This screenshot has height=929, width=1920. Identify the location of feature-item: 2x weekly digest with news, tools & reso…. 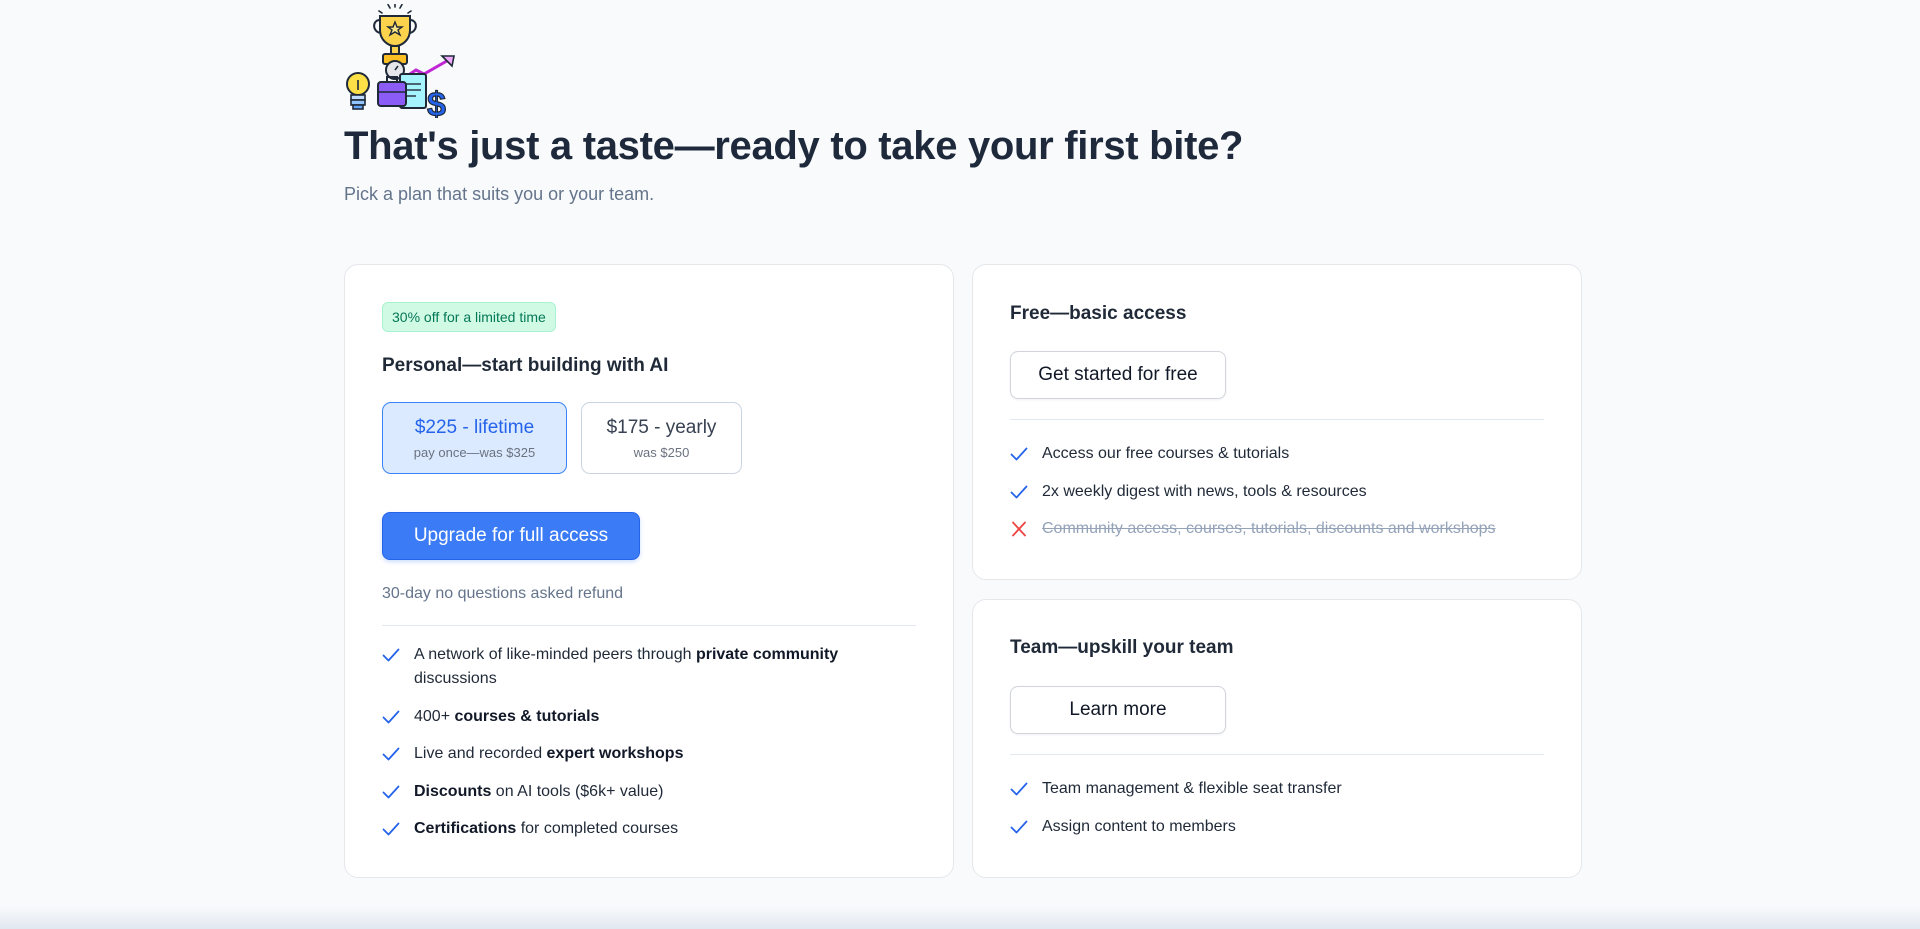
(1277, 492).